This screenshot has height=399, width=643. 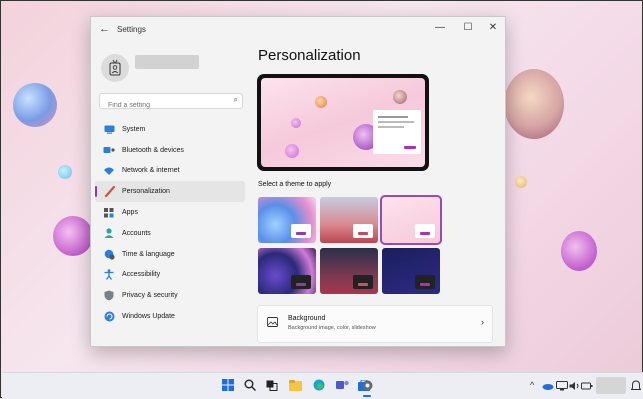 I want to click on sidebar-item-privacy-security: Privacy & security, so click(x=170, y=295).